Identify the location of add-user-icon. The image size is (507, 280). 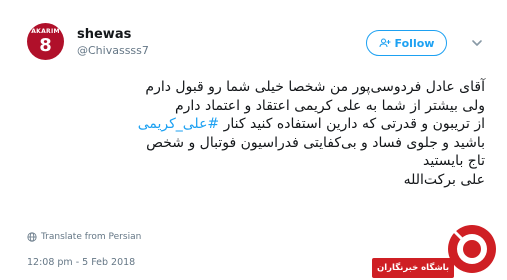
(385, 43).